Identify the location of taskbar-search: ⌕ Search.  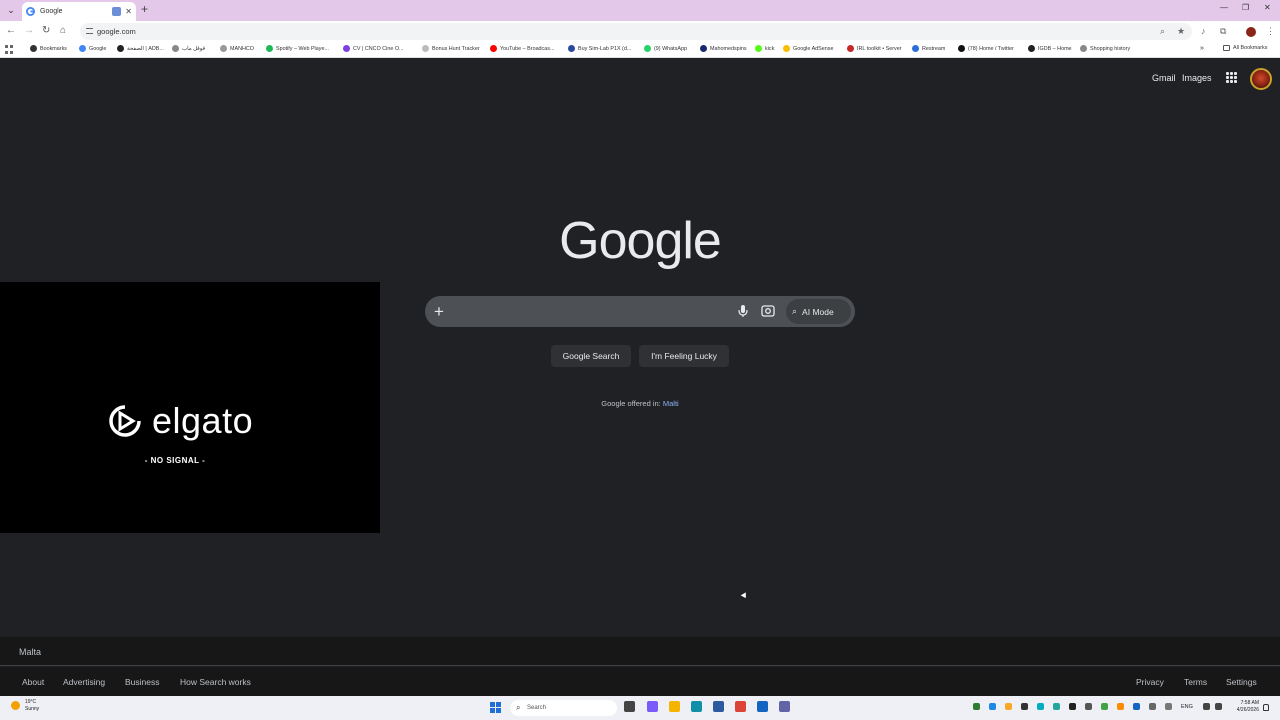
(563, 708).